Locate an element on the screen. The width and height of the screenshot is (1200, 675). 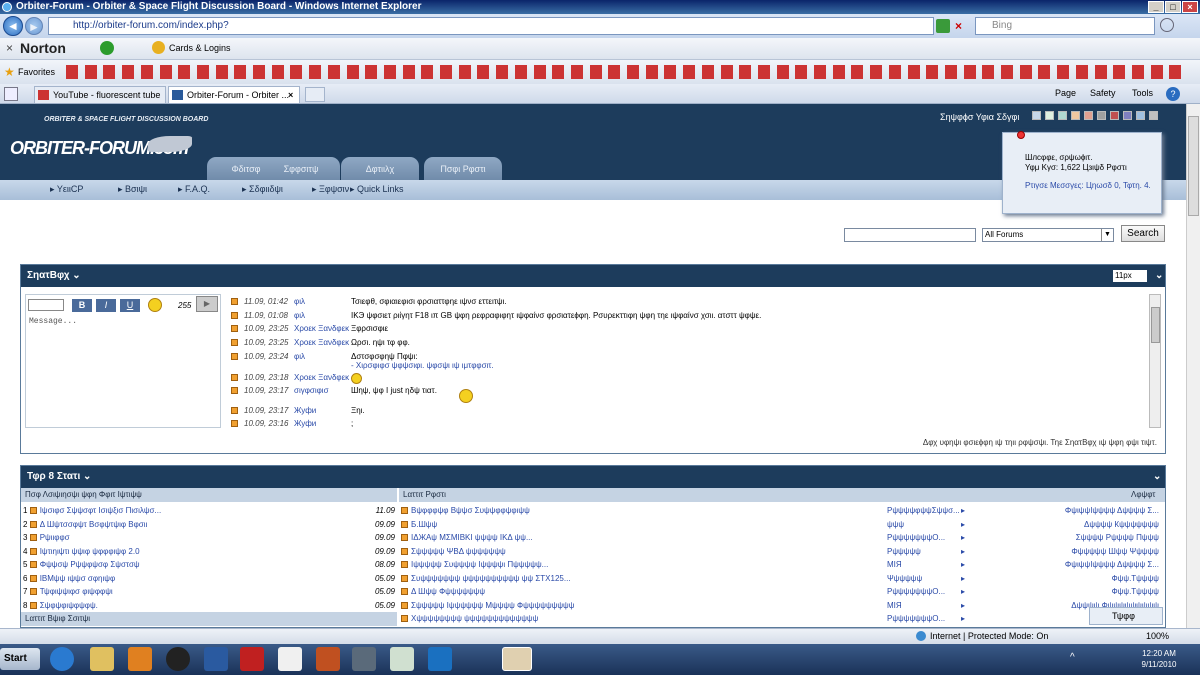
post-author: Ρψψψψψ is located at coordinates (904, 551).